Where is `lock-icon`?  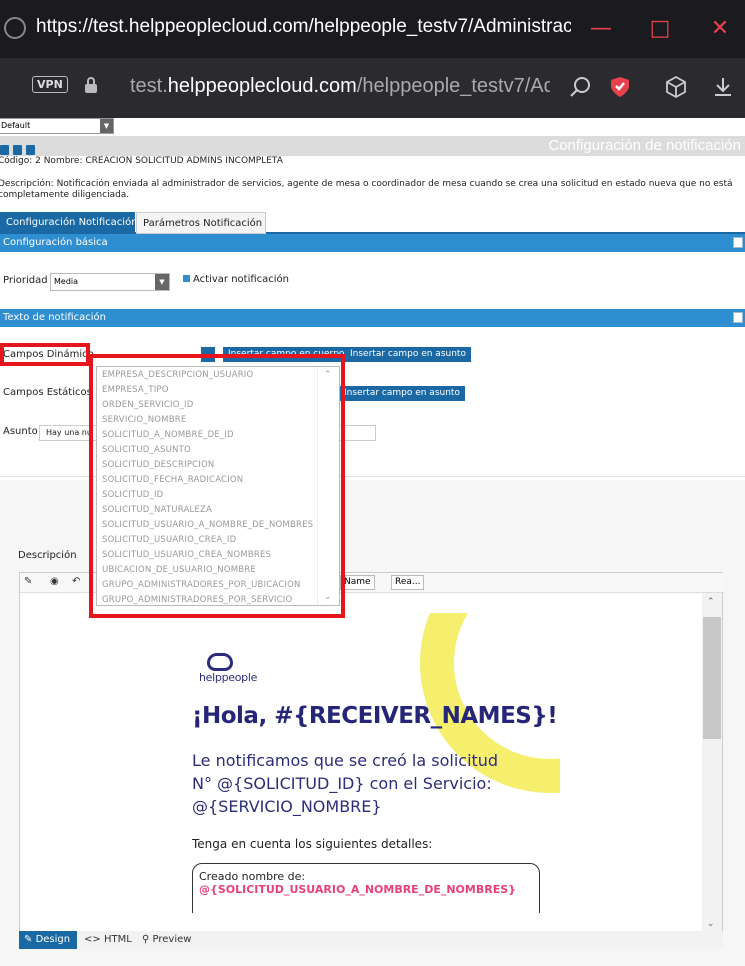
lock-icon is located at coordinates (91, 85).